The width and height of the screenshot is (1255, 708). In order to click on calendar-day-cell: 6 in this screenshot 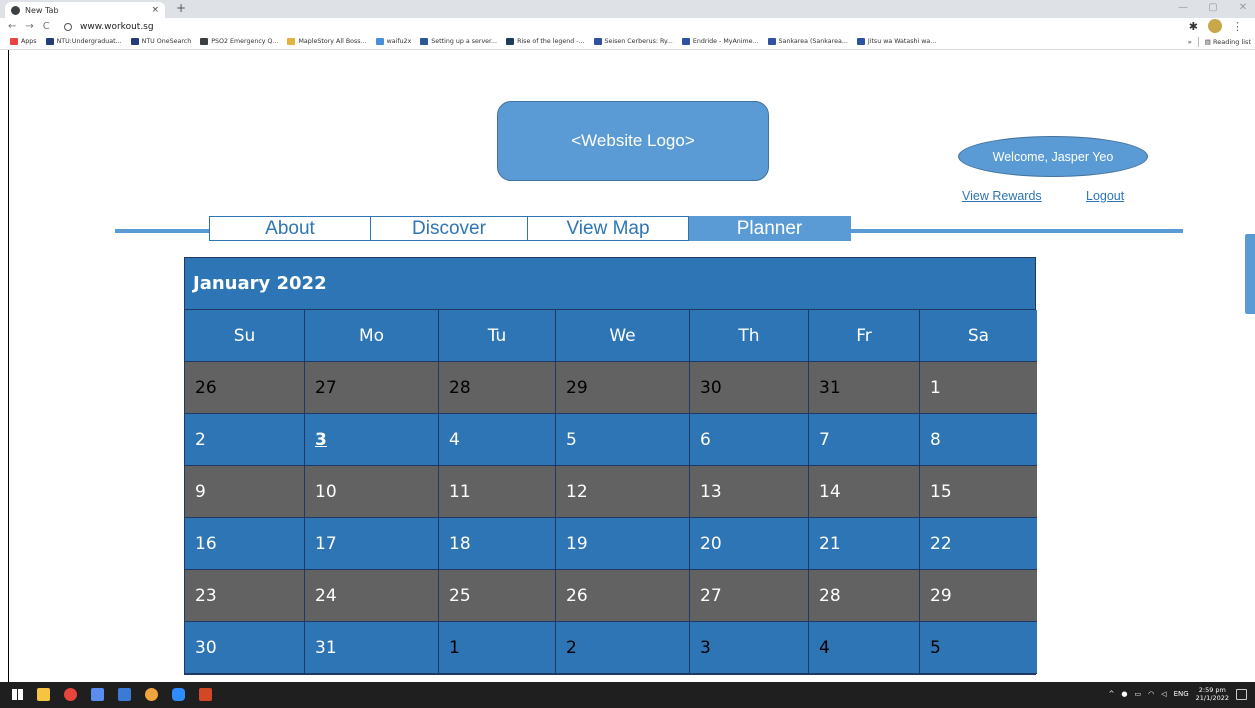, I will do `click(749, 440)`.